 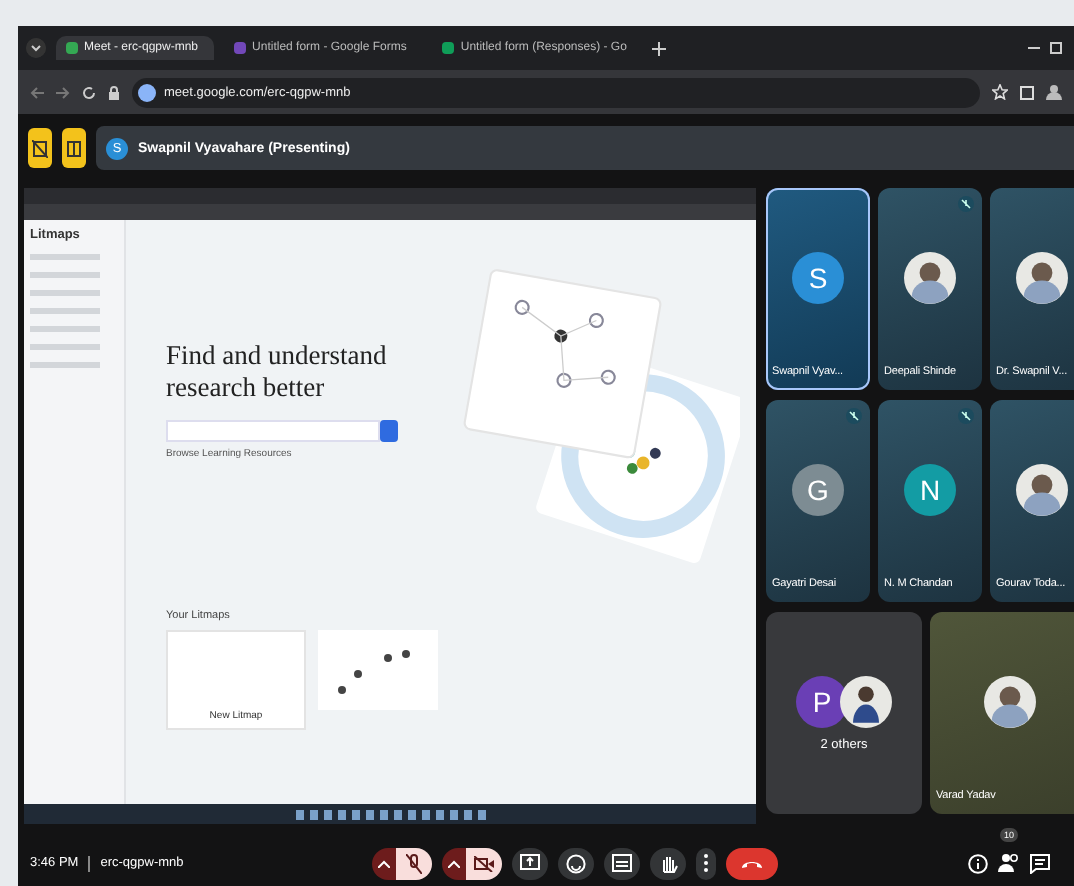 What do you see at coordinates (389, 431) in the screenshot?
I see `search-button` at bounding box center [389, 431].